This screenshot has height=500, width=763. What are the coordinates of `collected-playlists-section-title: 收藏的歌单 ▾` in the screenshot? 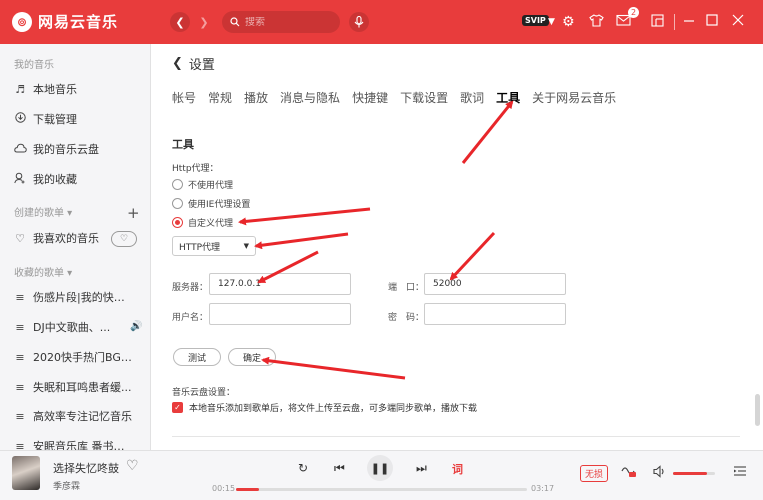 It's located at (43, 271).